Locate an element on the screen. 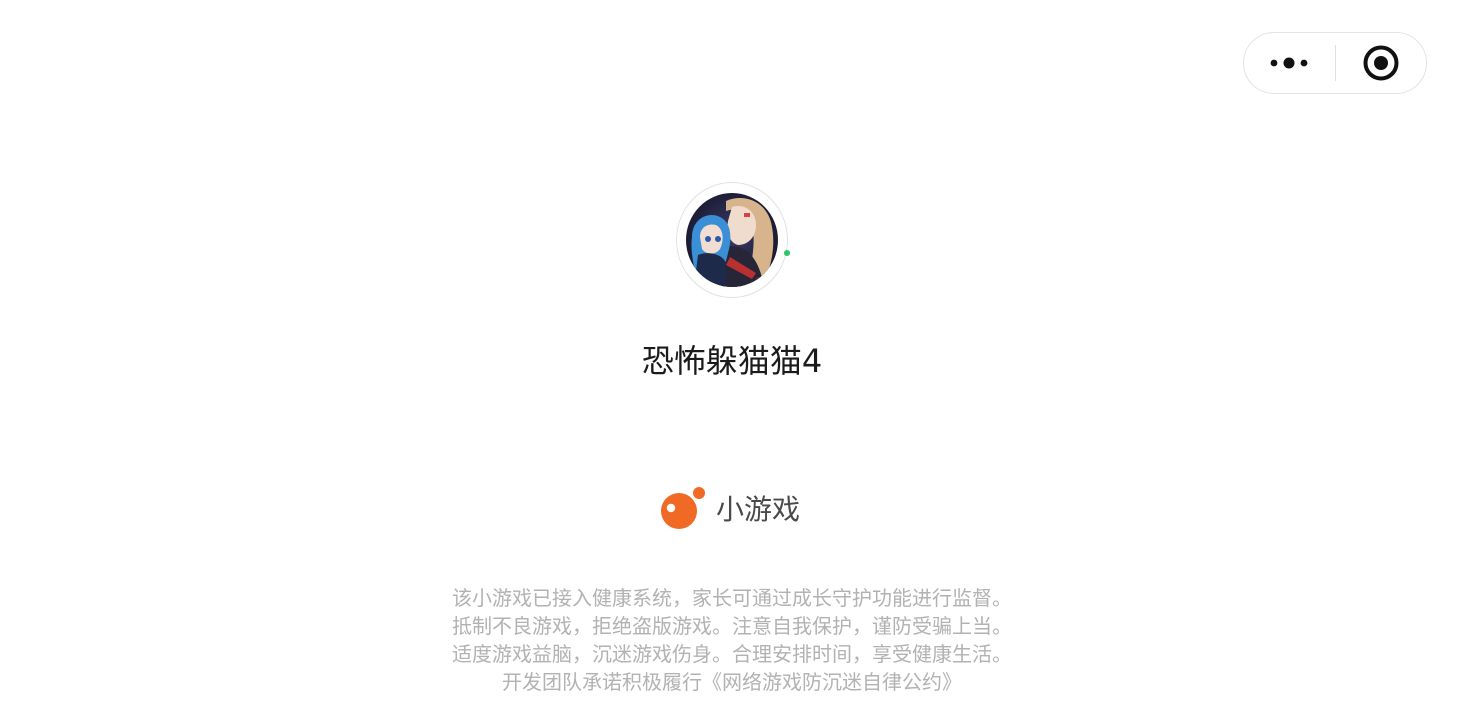 The height and width of the screenshot is (720, 1464). game-avatar is located at coordinates (732, 240).